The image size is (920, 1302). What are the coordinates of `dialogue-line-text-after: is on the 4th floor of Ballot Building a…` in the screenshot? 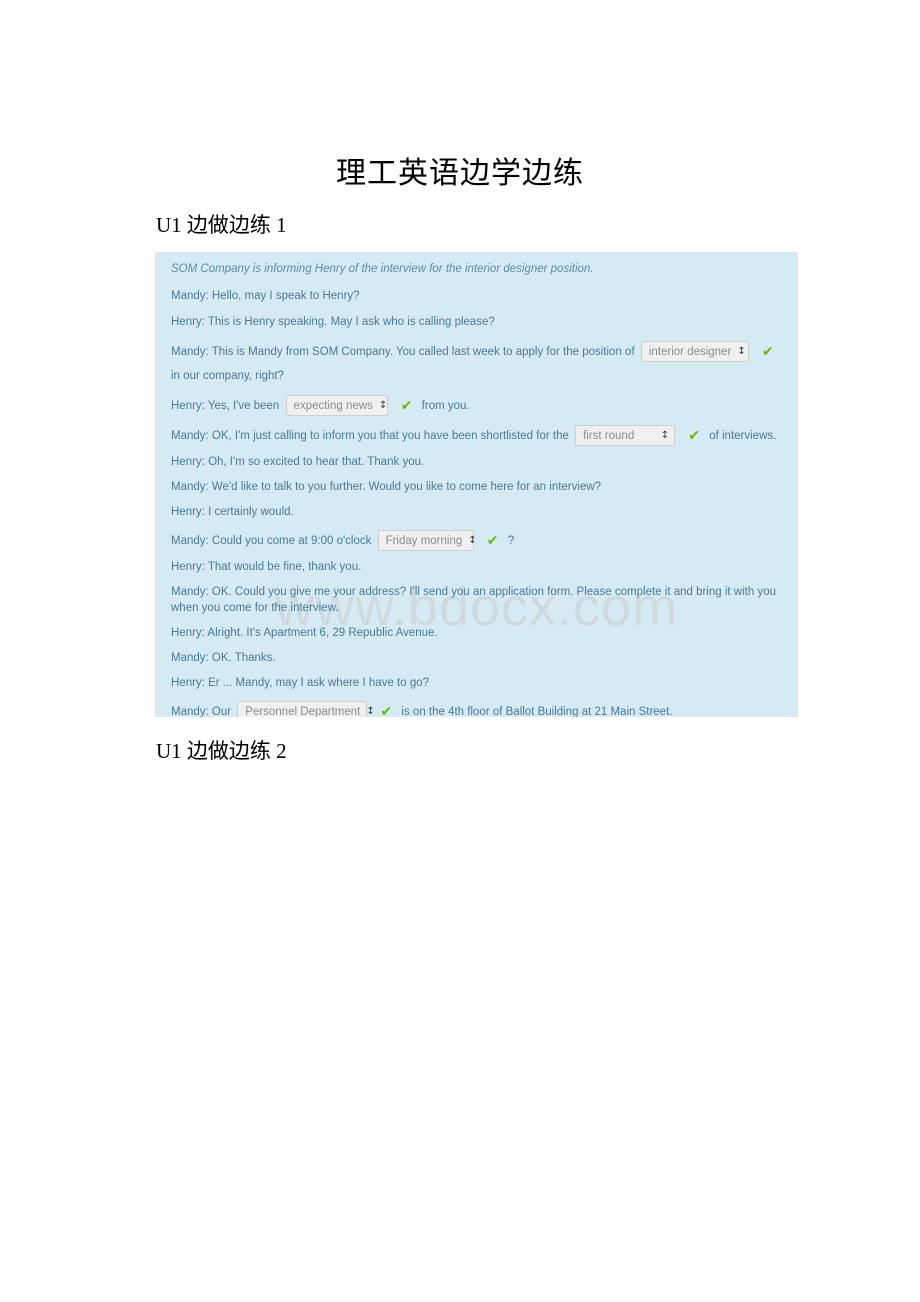 It's located at (537, 711).